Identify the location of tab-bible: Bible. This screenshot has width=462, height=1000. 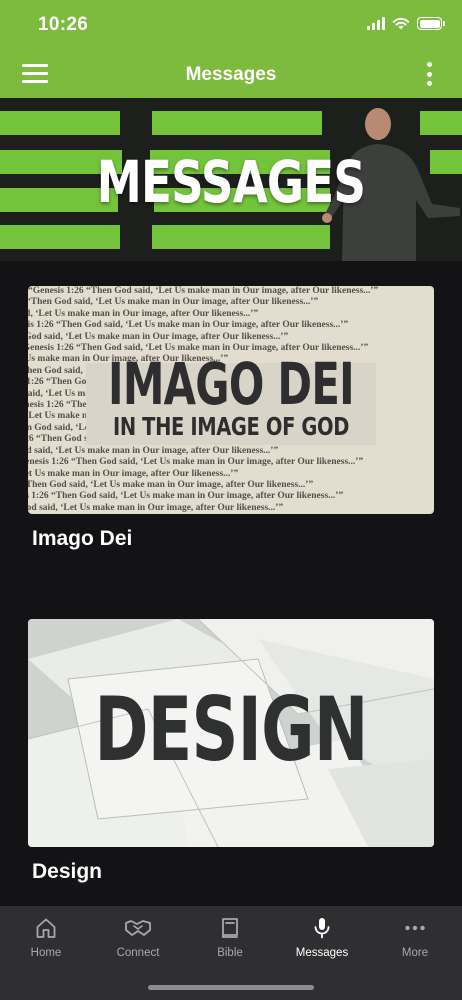
(230, 937).